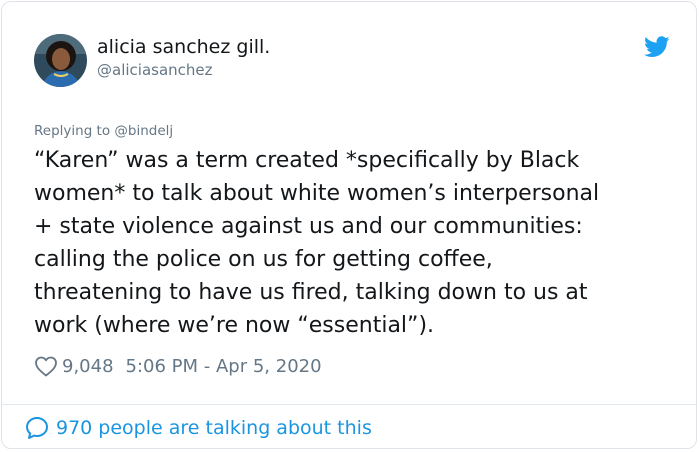  I want to click on like-count: 9,048, so click(88, 366).